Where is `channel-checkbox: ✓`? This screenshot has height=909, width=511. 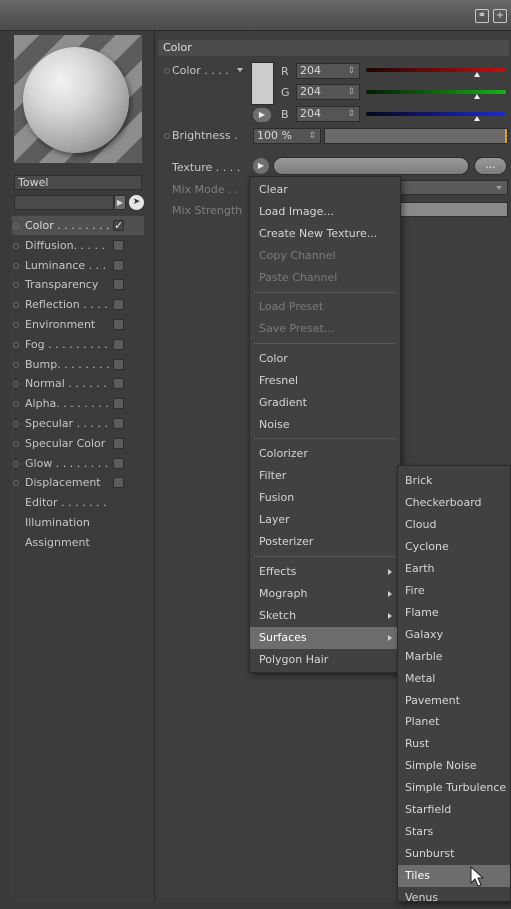 channel-checkbox: ✓ is located at coordinates (118, 225).